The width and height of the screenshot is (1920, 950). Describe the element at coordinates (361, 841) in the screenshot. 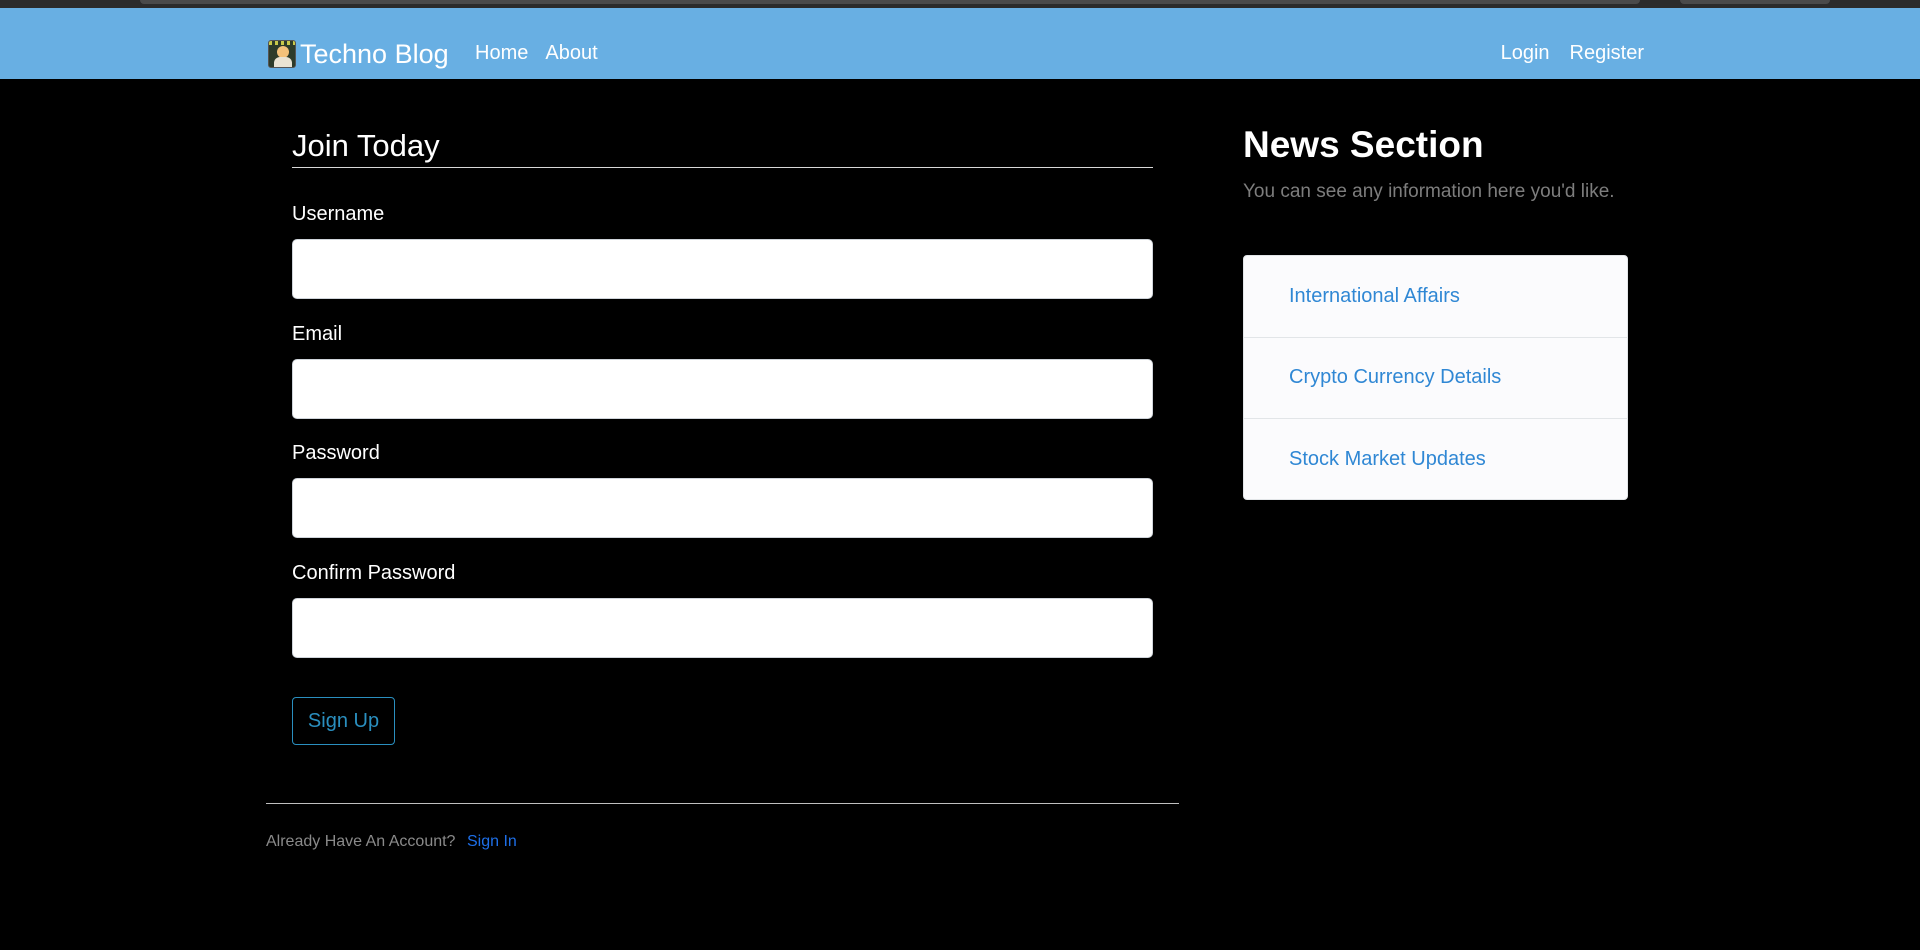

I see `account-prompt: Already Have An Account?` at that location.